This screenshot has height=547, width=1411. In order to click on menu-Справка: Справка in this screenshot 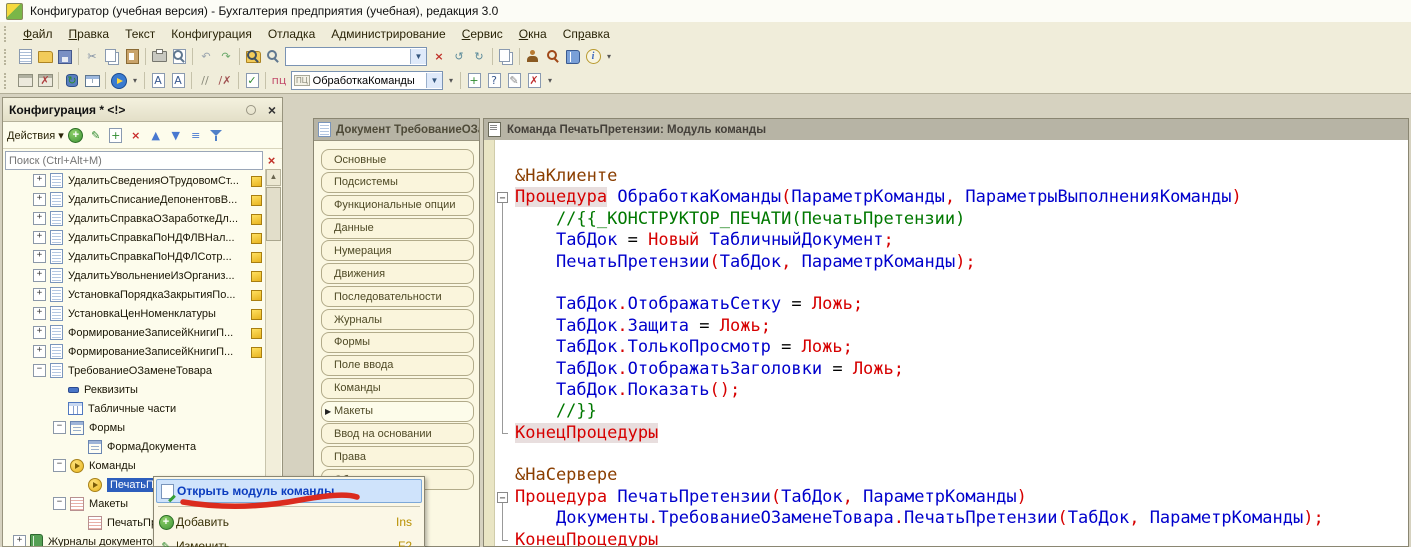, I will do `click(586, 34)`.